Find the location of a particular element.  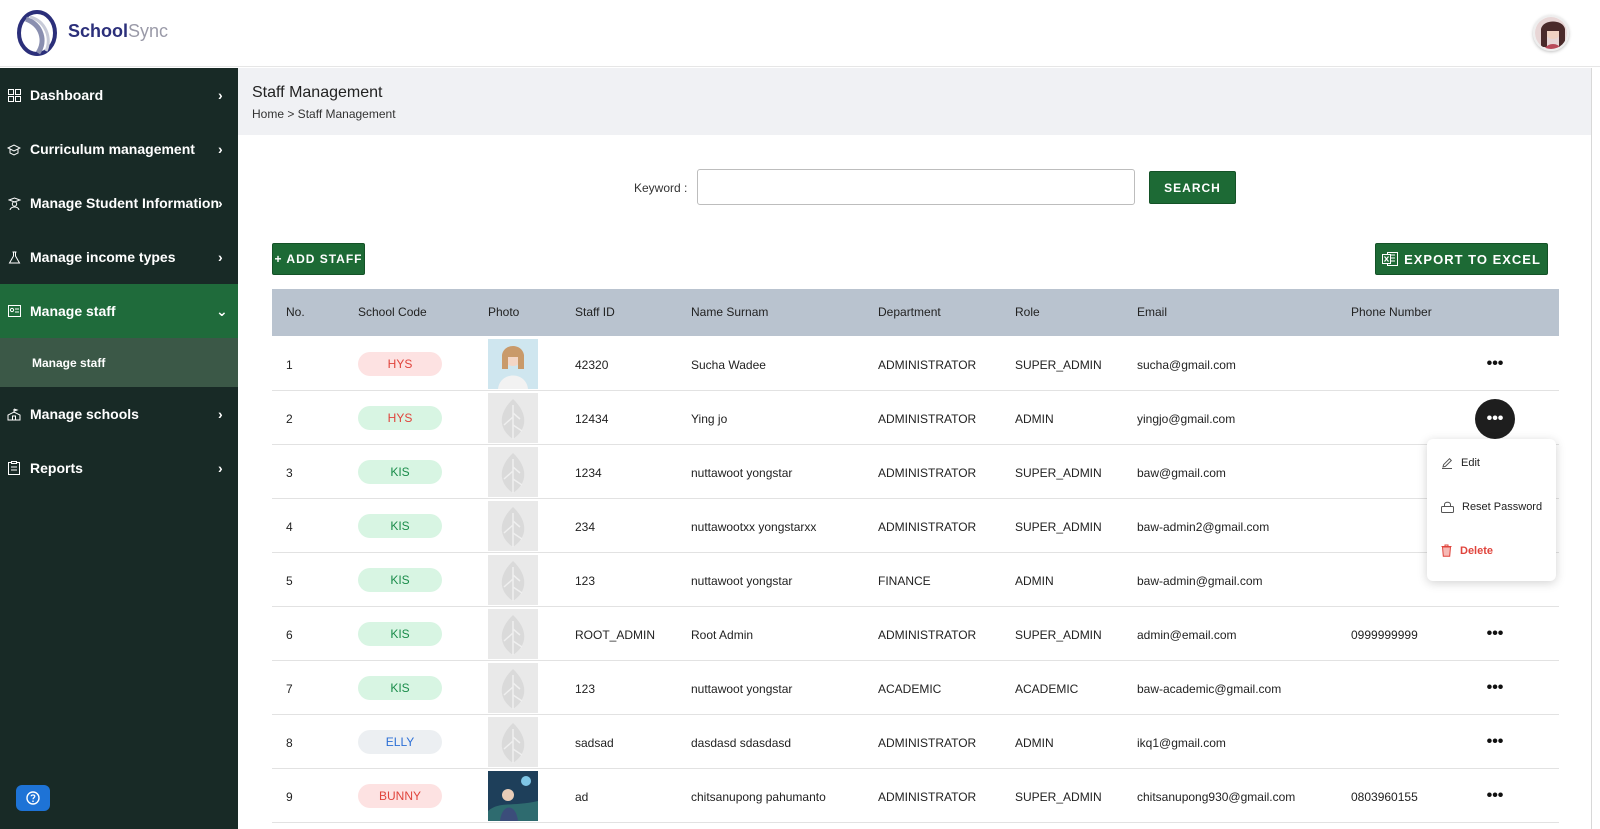

sidebar-item-manage-schools: Manage schools › is located at coordinates (119, 414).